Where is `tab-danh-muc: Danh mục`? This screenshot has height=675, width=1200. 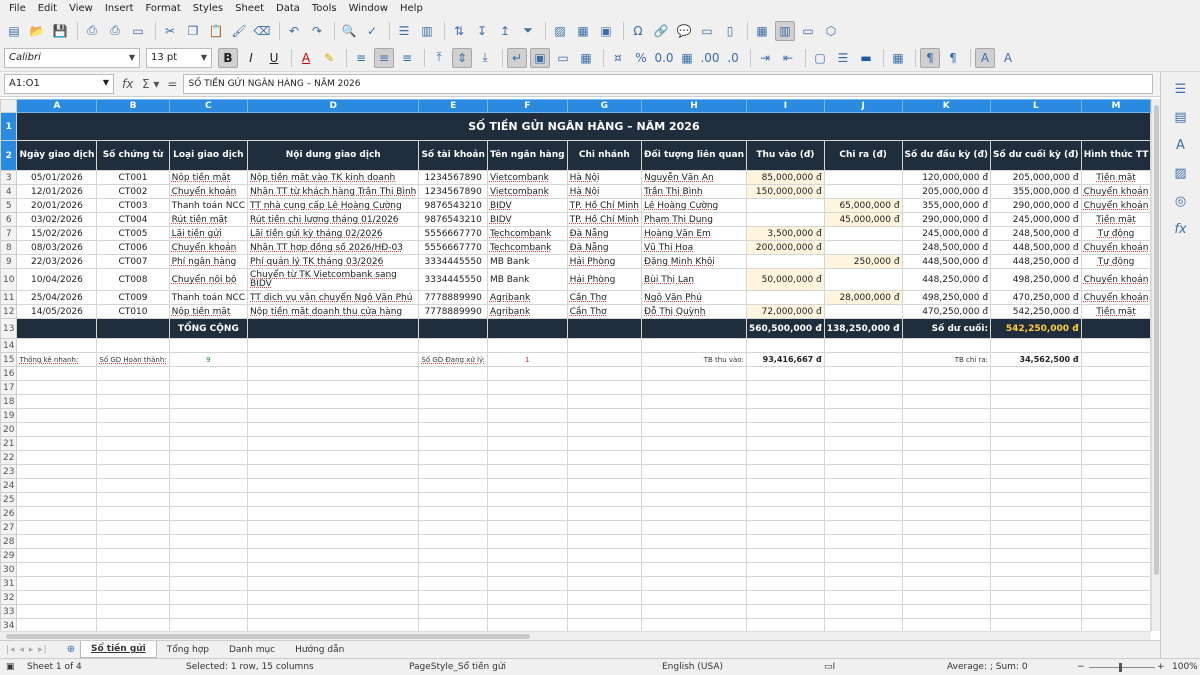
tab-danh-muc: Danh mục is located at coordinates (252, 650).